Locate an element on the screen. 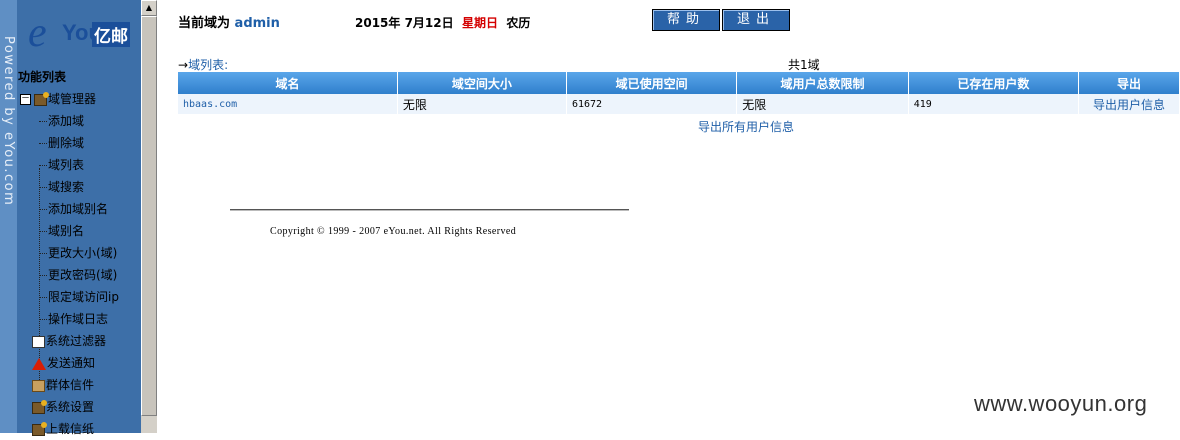 Image resolution: width=1180 pixels, height=440 pixels. system-filter-label: 系统过滤器 is located at coordinates (76, 341).